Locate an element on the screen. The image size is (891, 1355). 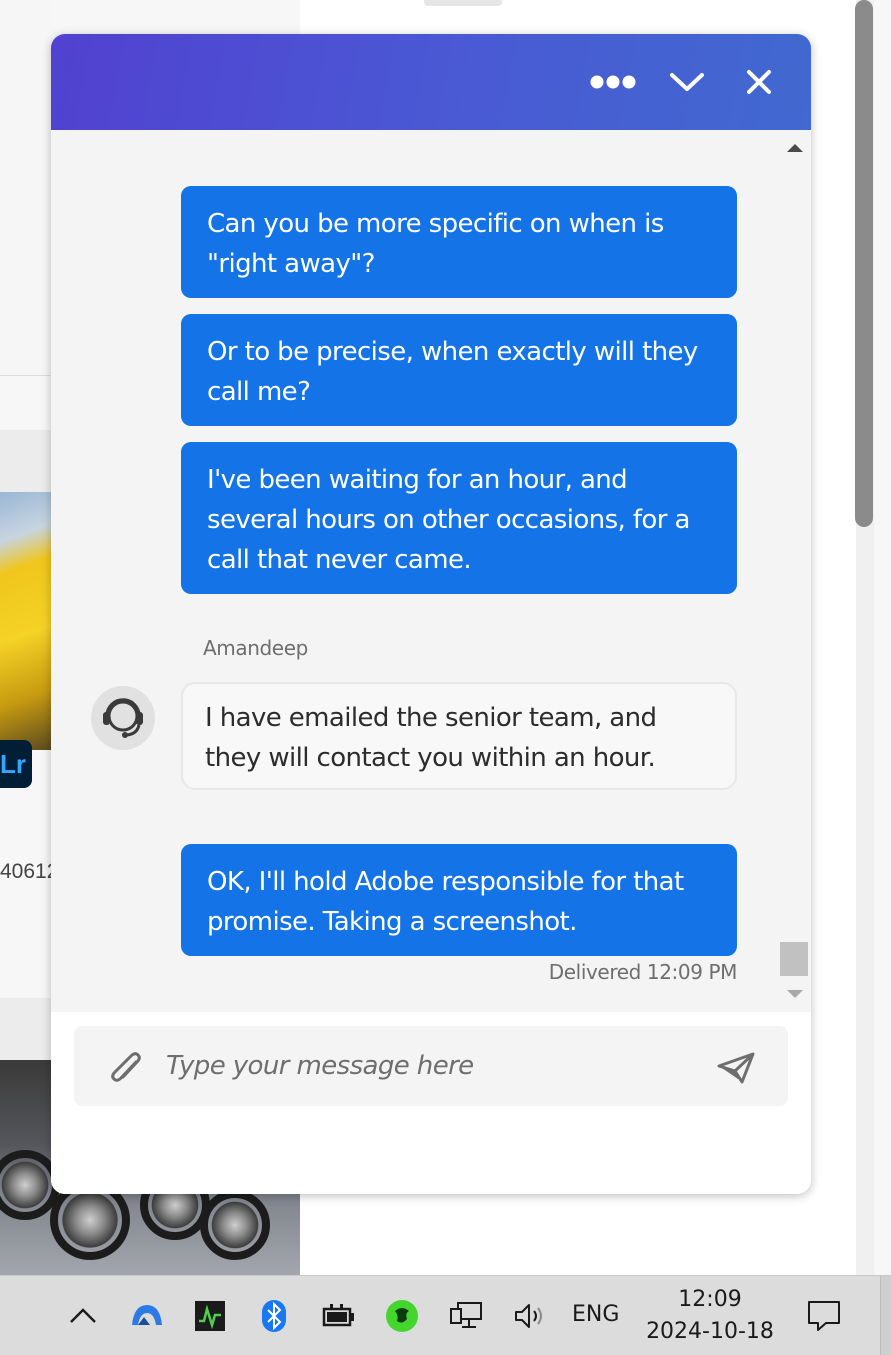
delivery-status: Delivered 12:09 PM is located at coordinates (643, 972).